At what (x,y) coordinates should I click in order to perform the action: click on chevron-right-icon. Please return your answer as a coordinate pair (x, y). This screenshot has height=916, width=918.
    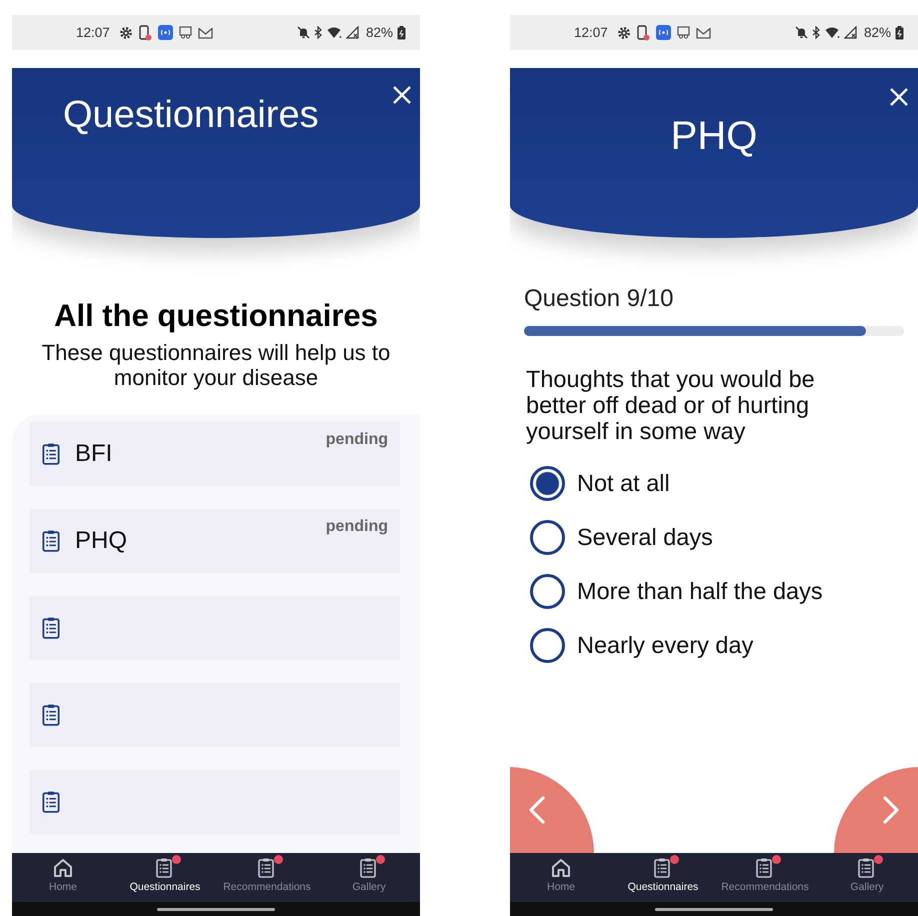
    Looking at the image, I should click on (891, 810).